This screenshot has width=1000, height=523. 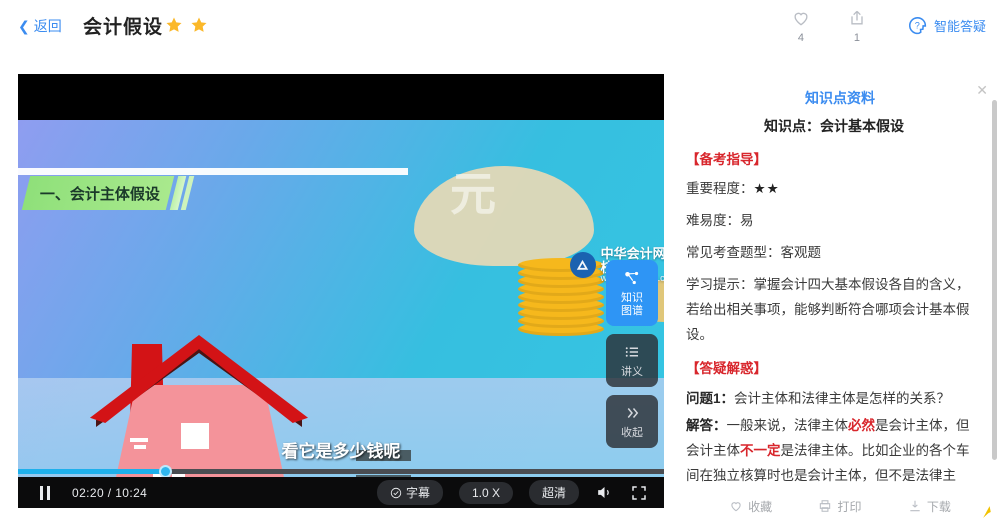 What do you see at coordinates (47, 26) in the screenshot?
I see `back-label: 返回` at bounding box center [47, 26].